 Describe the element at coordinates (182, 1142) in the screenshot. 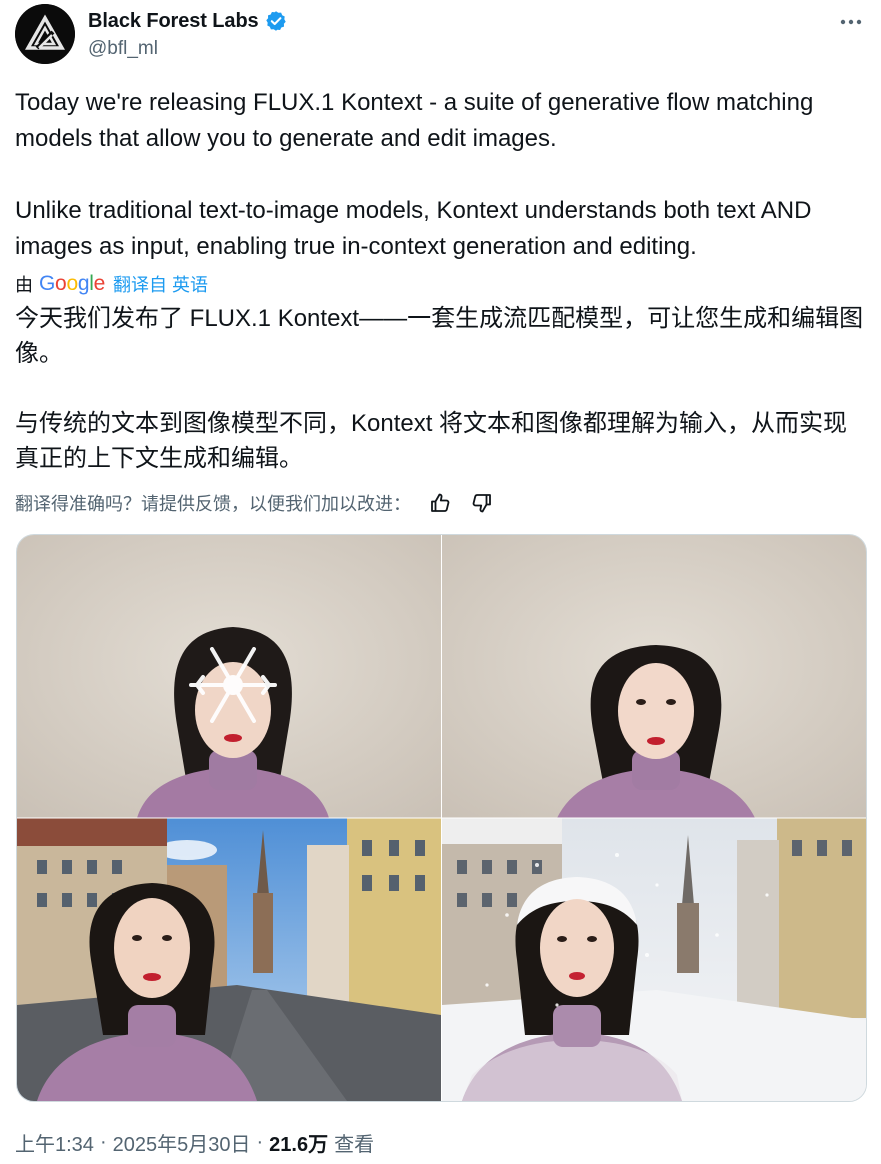

I see `tweet-date: 2025年5月30日` at that location.